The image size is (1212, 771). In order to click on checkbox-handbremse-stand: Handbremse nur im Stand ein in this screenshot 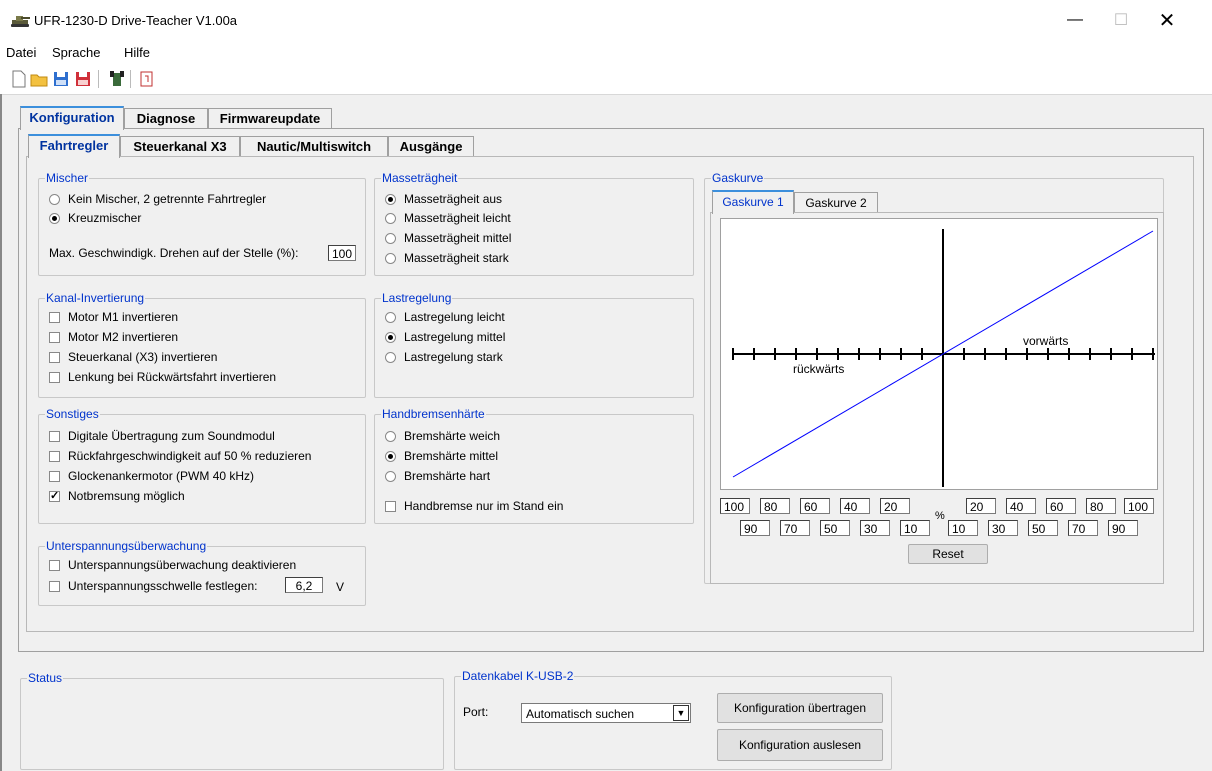, I will do `click(474, 506)`.